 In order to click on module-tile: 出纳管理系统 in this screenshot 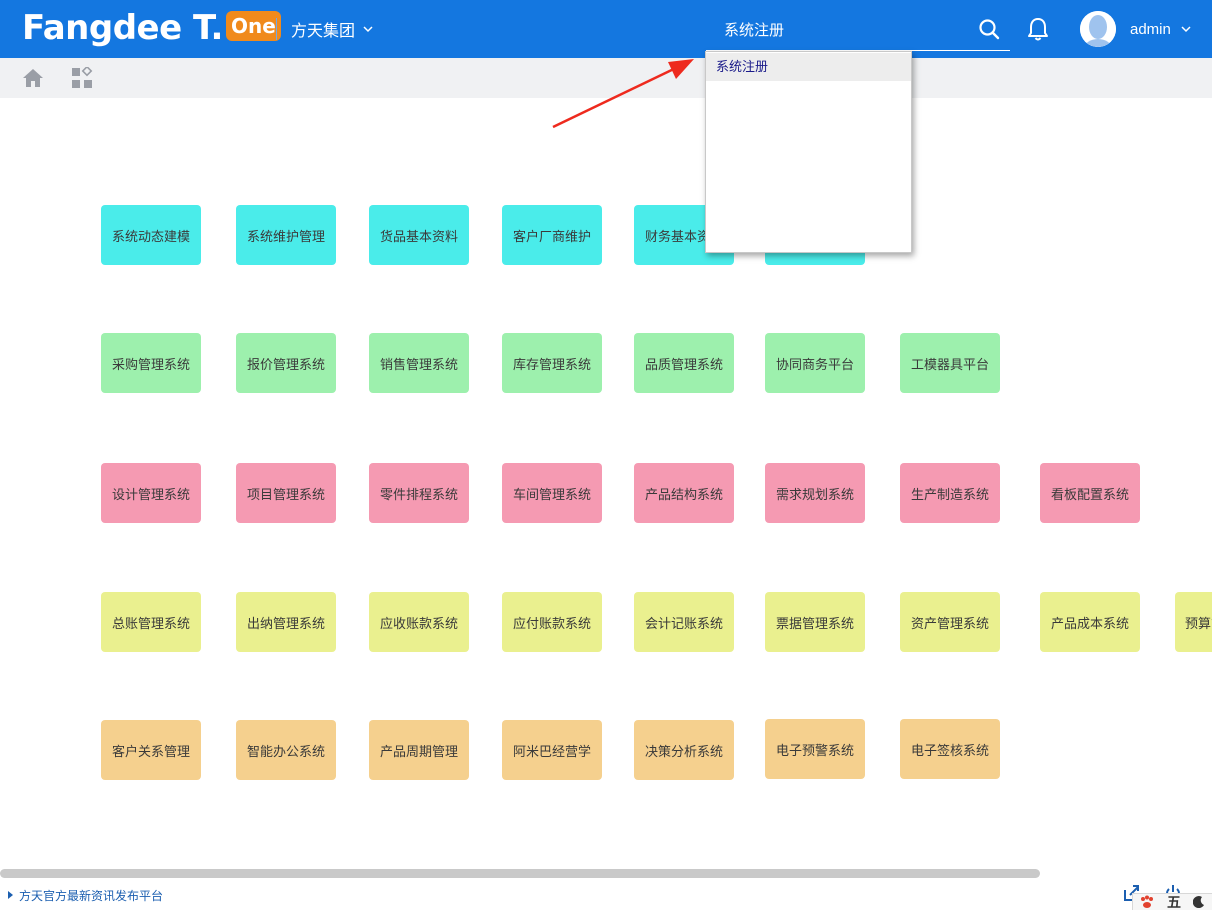, I will do `click(286, 622)`.